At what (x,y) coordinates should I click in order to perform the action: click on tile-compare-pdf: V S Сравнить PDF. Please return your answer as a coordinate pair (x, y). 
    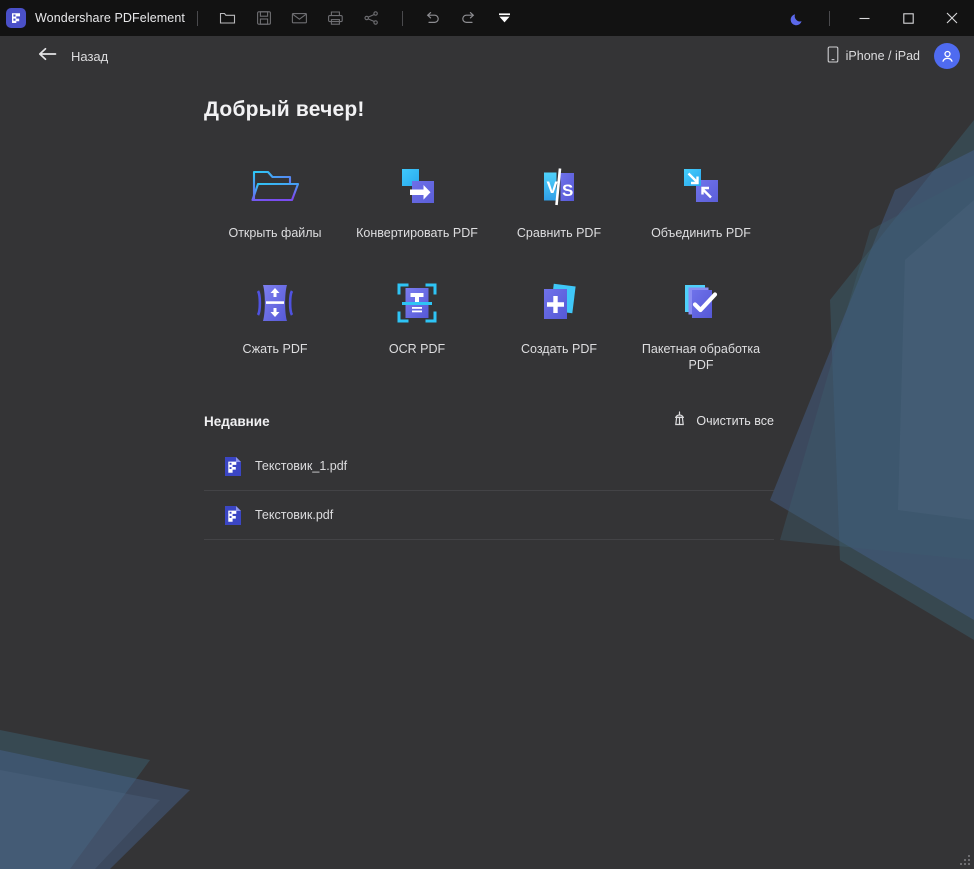
    Looking at the image, I should click on (559, 198).